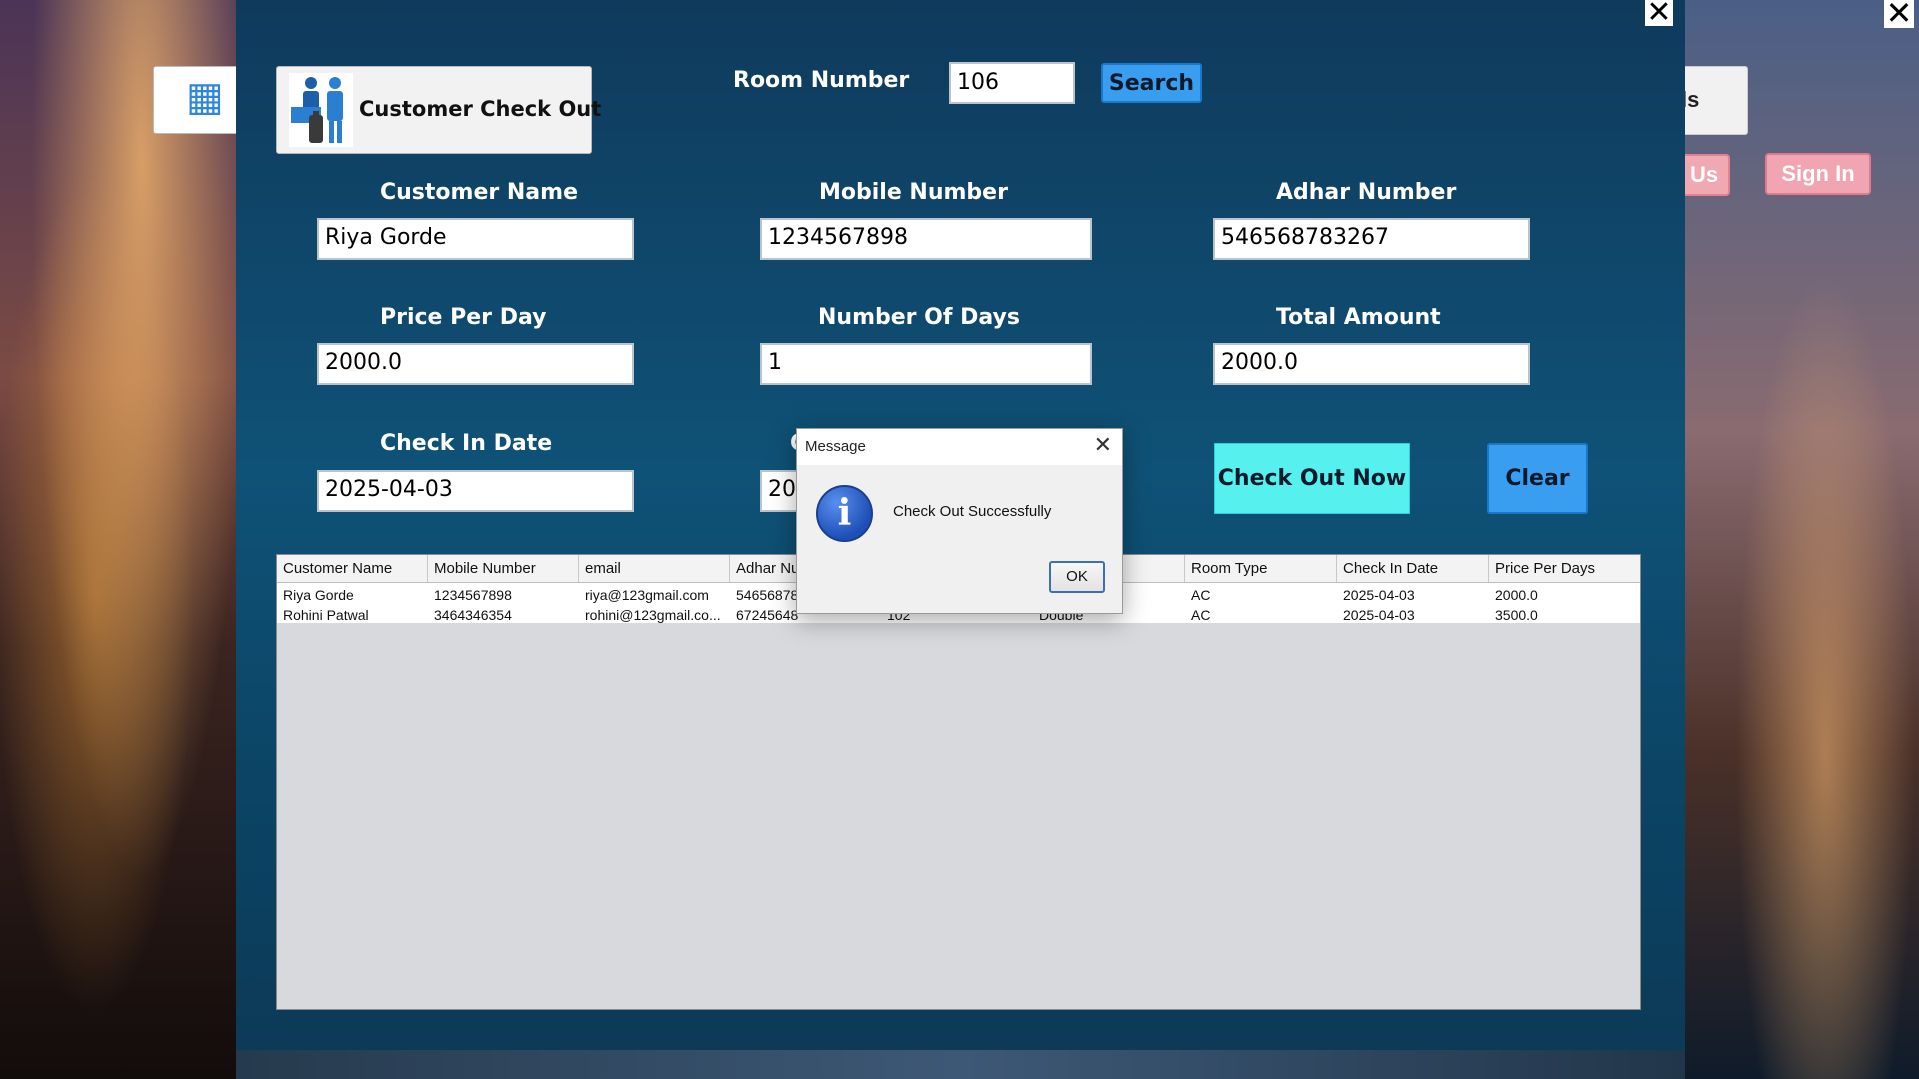  What do you see at coordinates (959, 447) in the screenshot?
I see `dialog-titlebar: Message ✕` at bounding box center [959, 447].